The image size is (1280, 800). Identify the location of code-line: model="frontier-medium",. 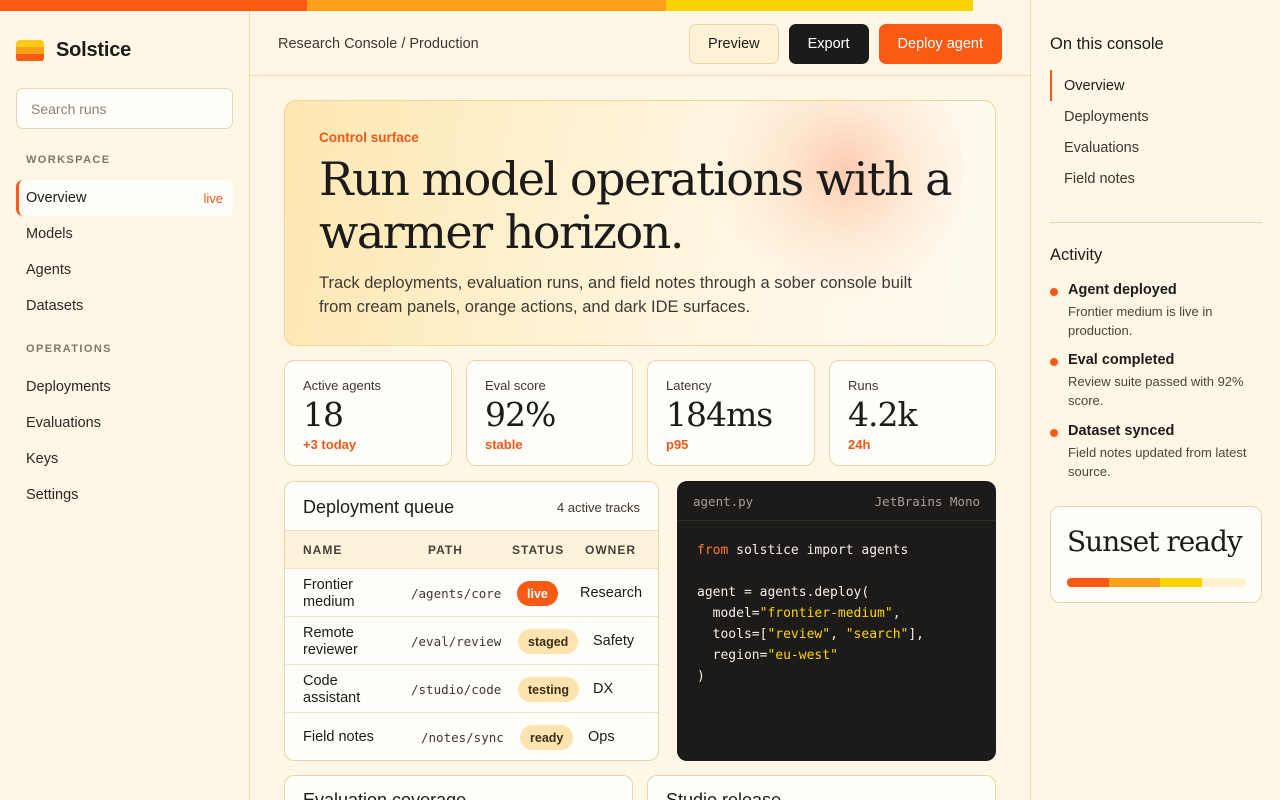
(810, 613).